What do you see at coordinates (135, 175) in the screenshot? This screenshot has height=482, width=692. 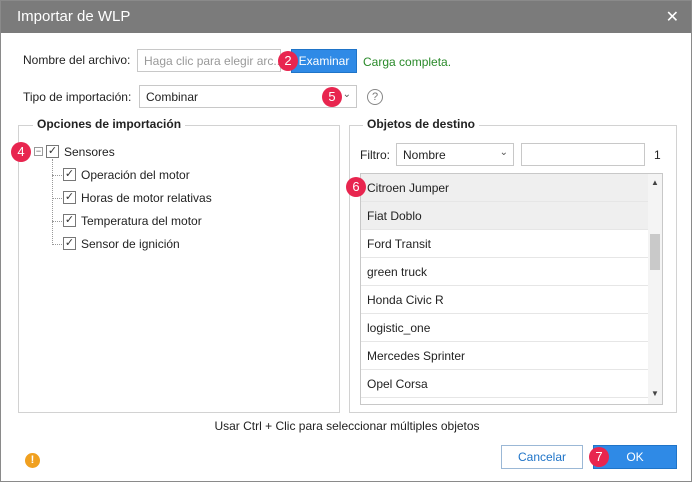 I see `tree-node-child: Operación del motor` at bounding box center [135, 175].